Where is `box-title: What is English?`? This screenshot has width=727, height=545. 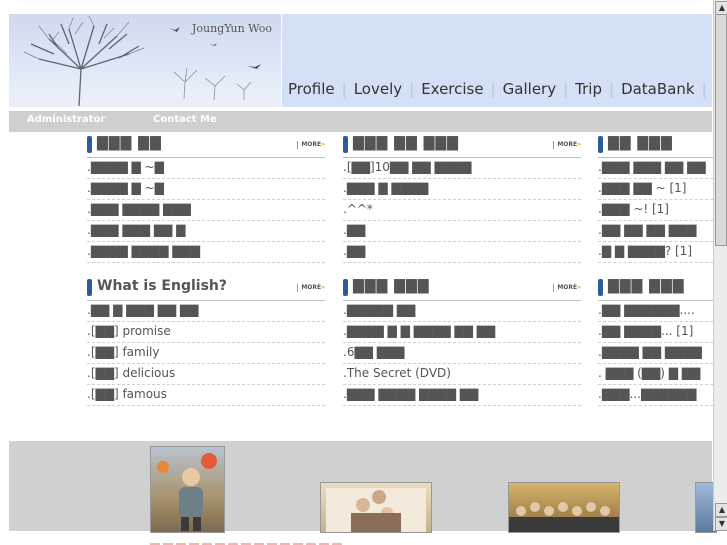
box-title: What is English? is located at coordinates (162, 286).